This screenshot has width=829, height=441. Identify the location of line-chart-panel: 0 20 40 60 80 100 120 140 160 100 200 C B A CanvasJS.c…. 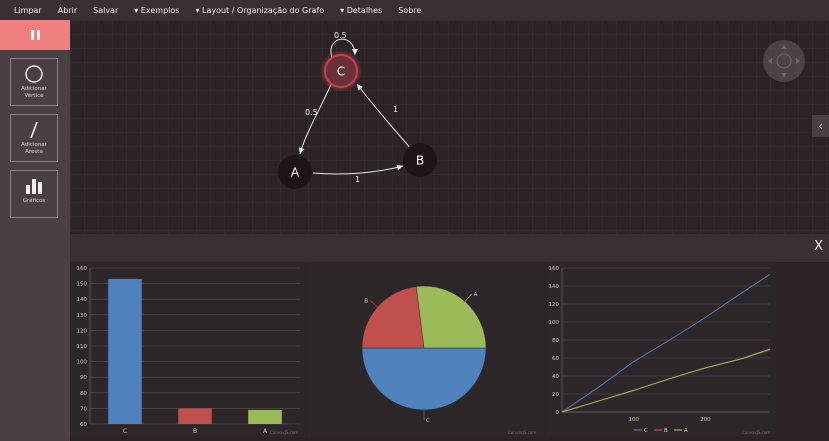
(661, 349).